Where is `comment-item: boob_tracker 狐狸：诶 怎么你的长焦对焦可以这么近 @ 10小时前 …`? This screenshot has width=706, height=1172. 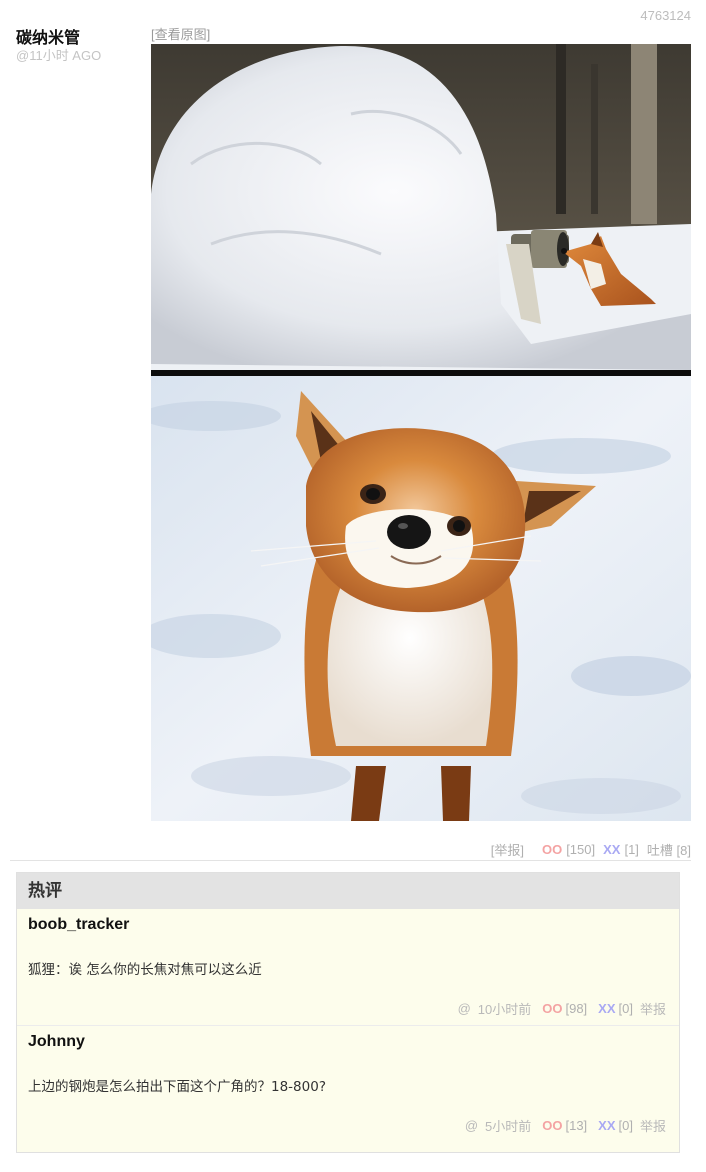
comment-item: boob_tracker 狐狸：诶 怎么你的长焦对焦可以这么近 @ 10小时前 … is located at coordinates (348, 967).